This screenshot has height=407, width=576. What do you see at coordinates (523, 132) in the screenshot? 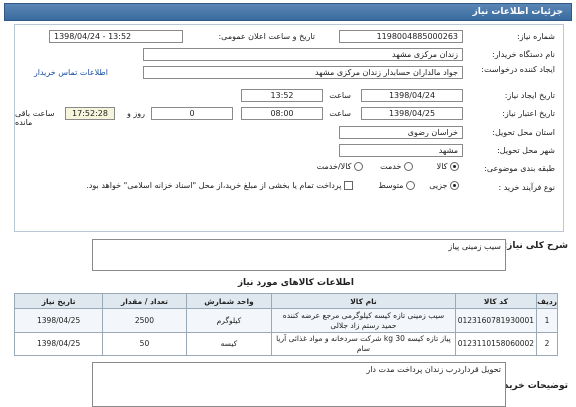
I see `province-label: استان محل تحویل:` at bounding box center [523, 132].